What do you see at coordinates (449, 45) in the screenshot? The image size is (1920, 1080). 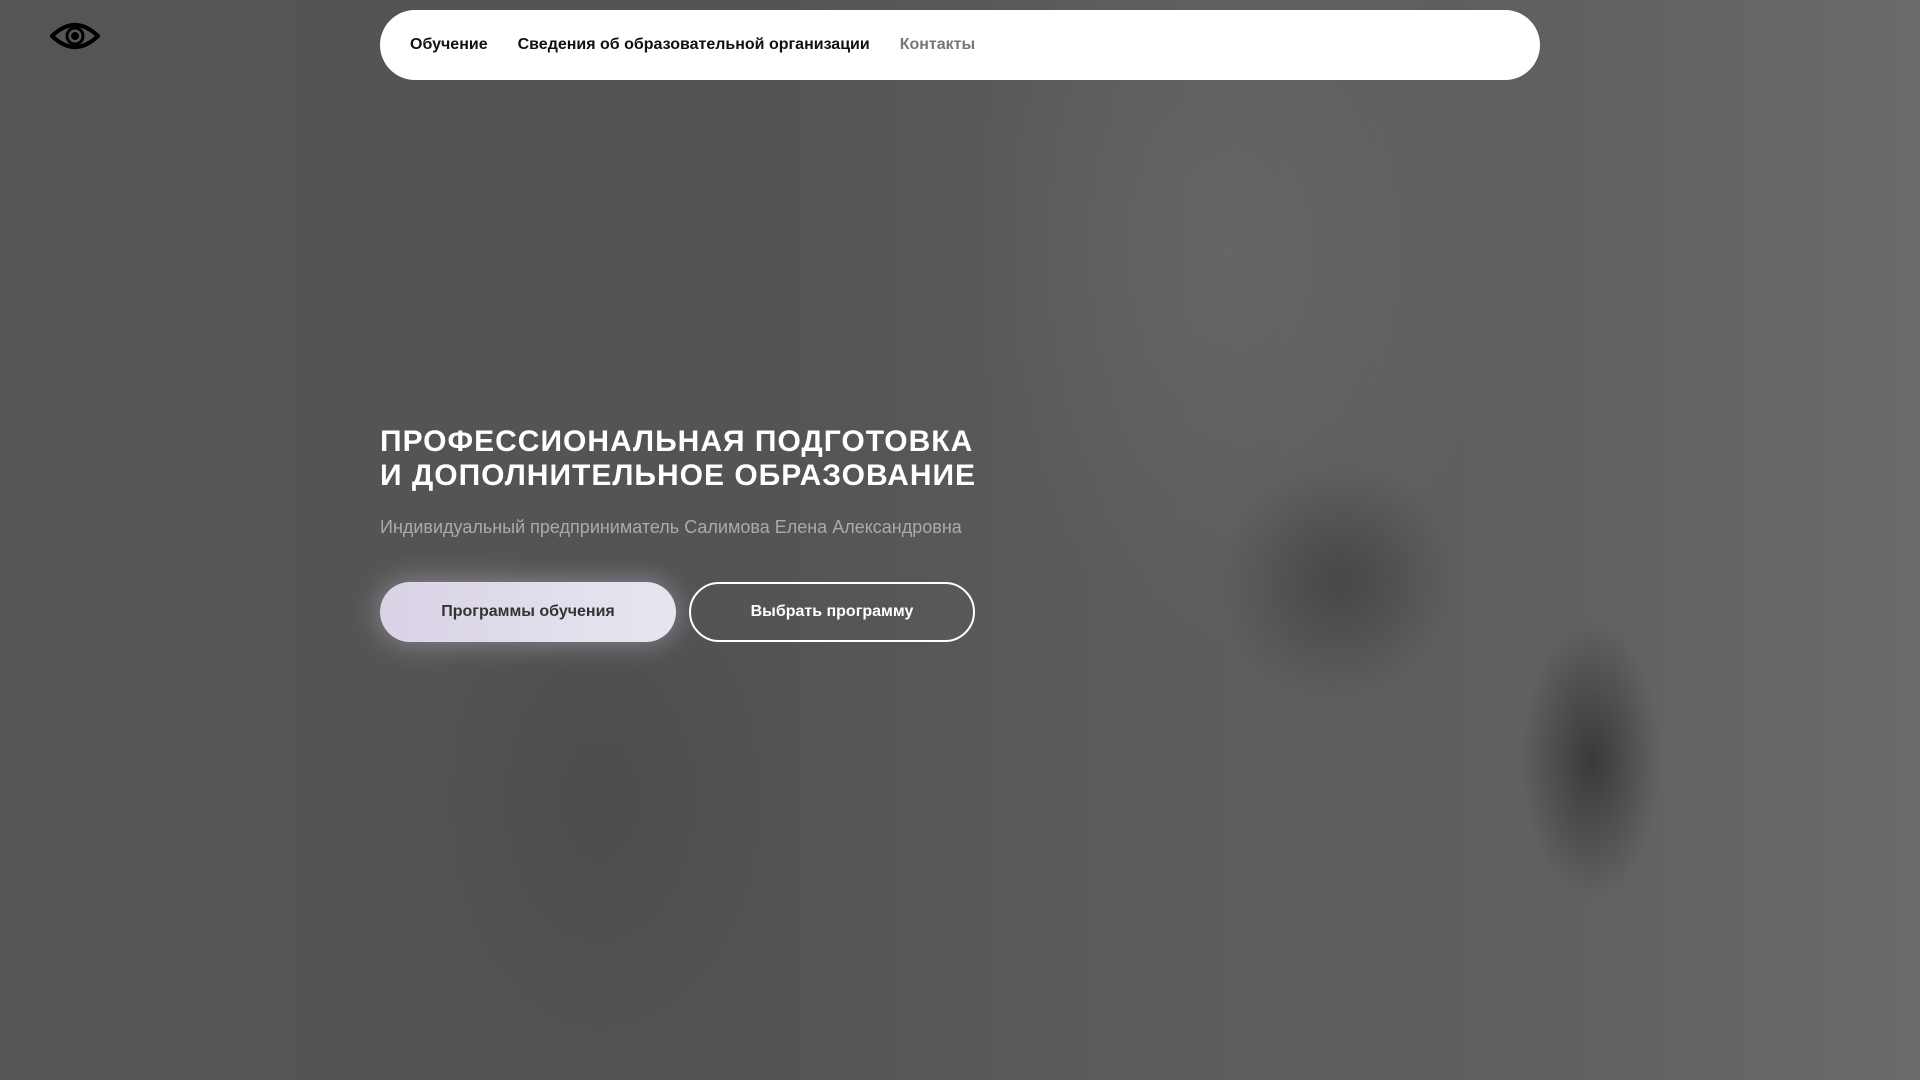 I see `nav-item-training: Обучение` at bounding box center [449, 45].